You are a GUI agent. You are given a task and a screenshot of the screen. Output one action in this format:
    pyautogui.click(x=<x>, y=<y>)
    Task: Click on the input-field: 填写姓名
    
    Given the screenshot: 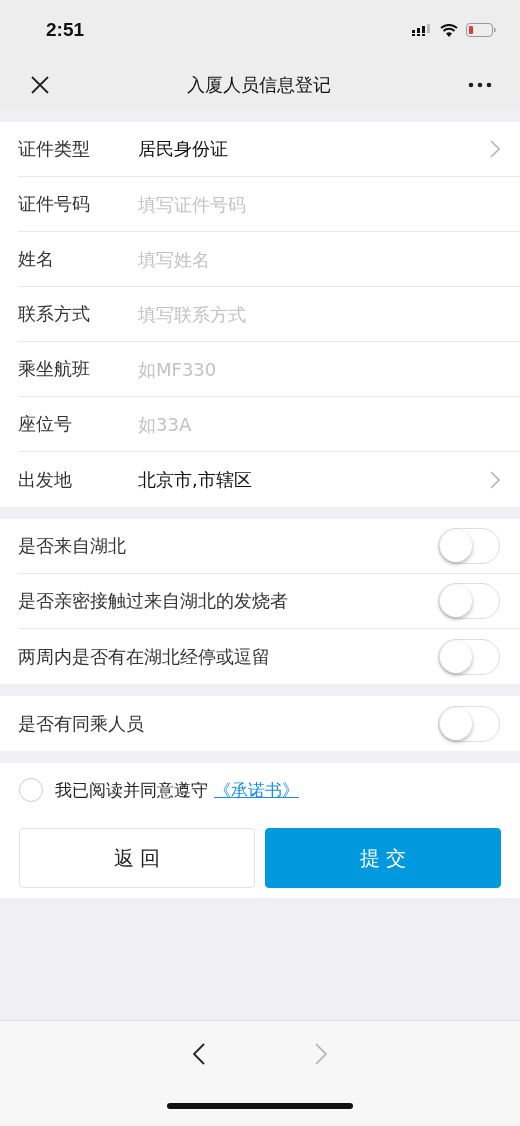 What is the action you would take?
    pyautogui.click(x=319, y=259)
    